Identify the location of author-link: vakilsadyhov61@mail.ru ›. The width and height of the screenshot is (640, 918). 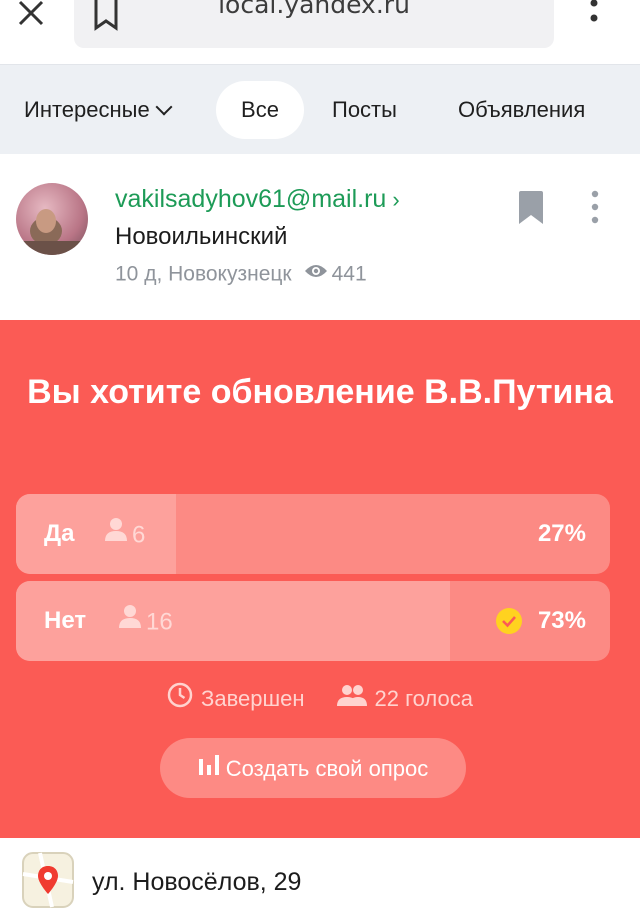
(257, 199).